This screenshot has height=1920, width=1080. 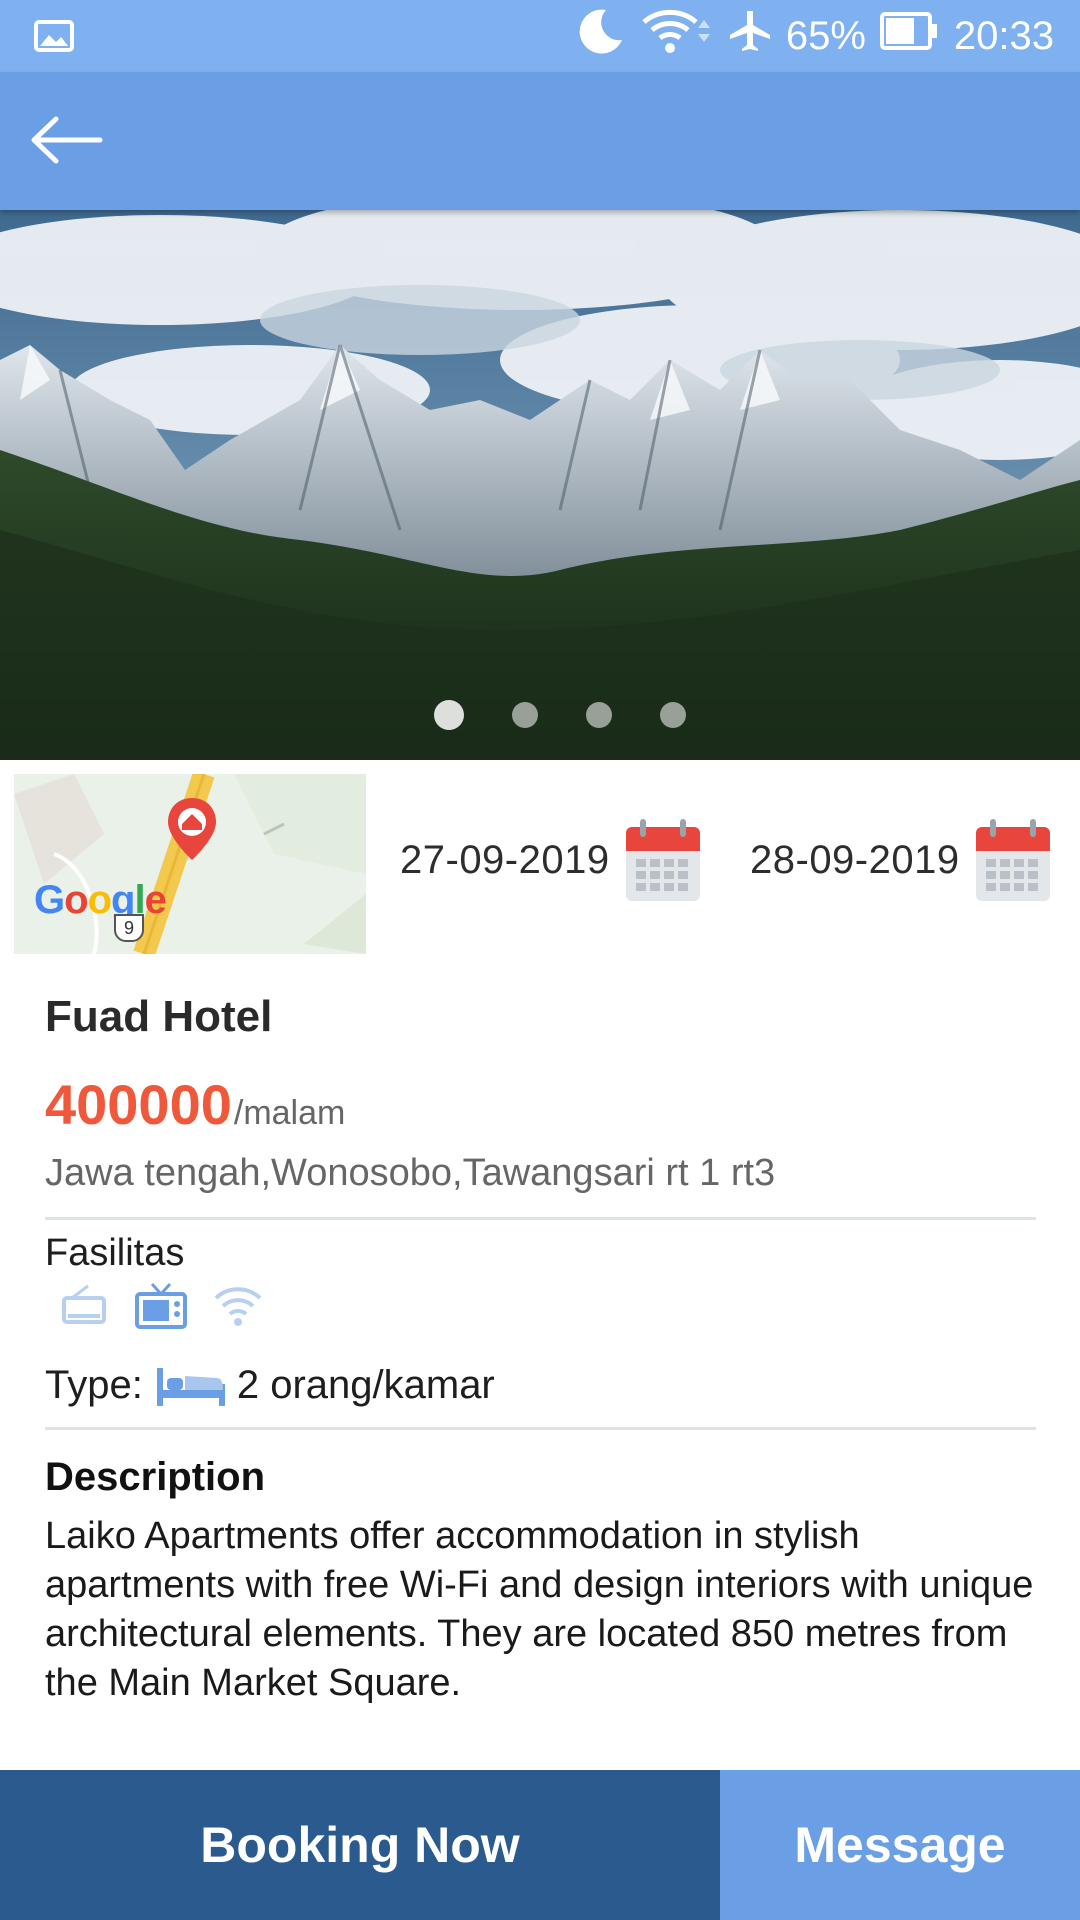 I want to click on back-button, so click(x=66, y=140).